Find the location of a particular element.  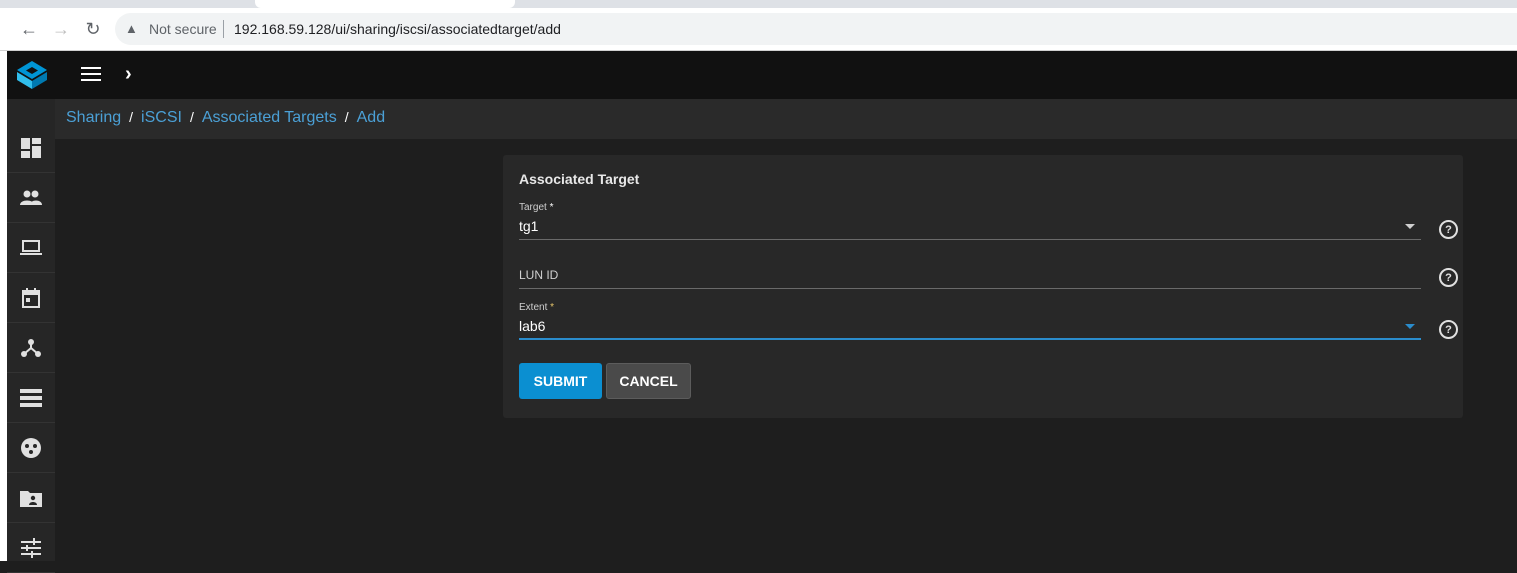

lun-id-label: LUN ID is located at coordinates (539, 275).